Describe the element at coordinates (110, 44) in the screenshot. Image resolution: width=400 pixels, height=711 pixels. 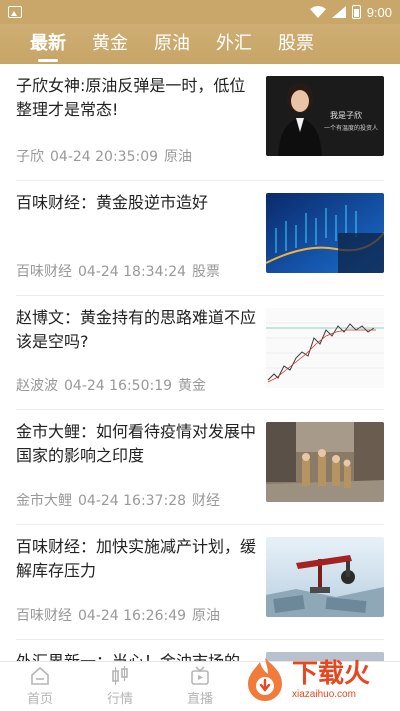
I see `tab-gold: 黄金` at that location.